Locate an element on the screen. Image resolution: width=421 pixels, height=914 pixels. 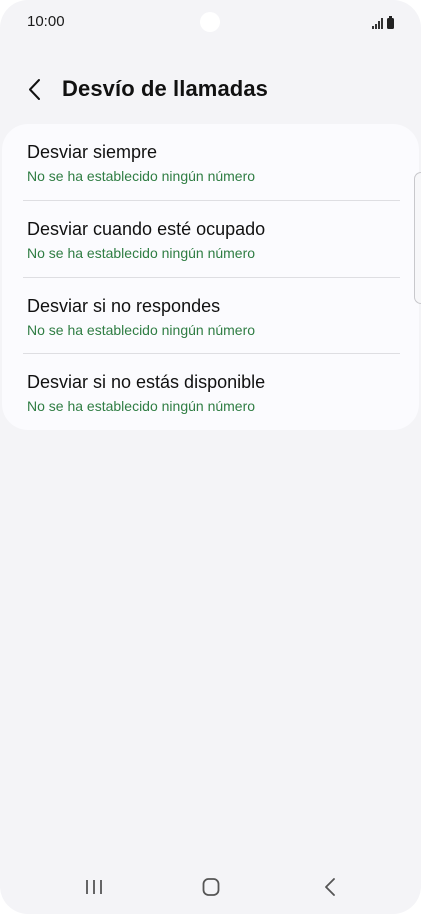
back-icon is located at coordinates (330, 887).